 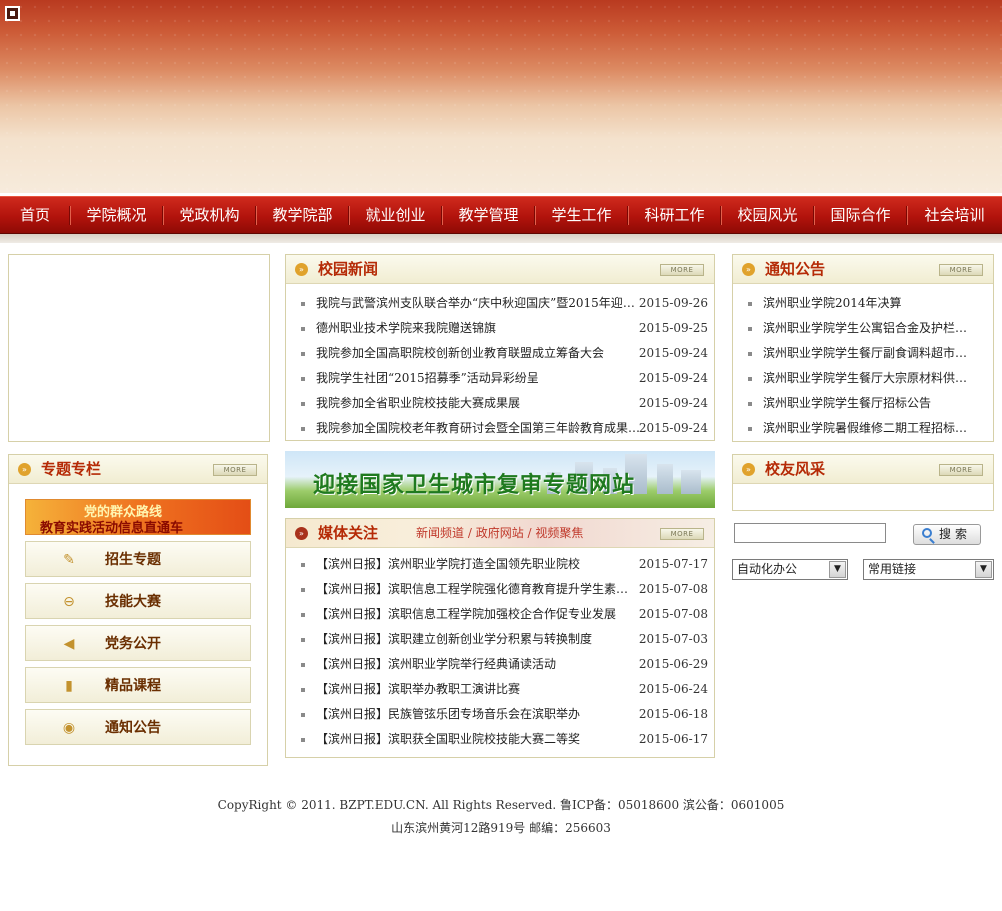 What do you see at coordinates (478, 614) in the screenshot?
I see `list-item-link: 【滨州日报】滨职信息工程学院加强校企合作促专业发展` at bounding box center [478, 614].